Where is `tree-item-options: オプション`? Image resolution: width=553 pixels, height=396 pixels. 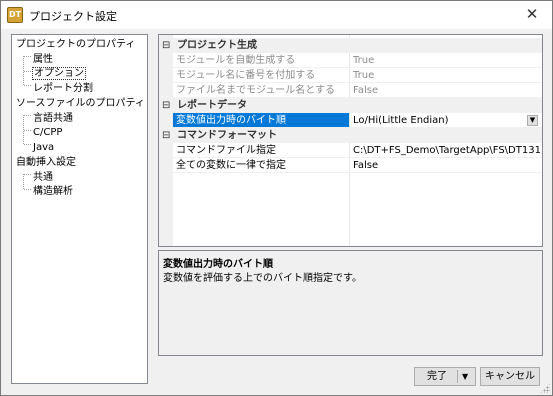
tree-item-options: オプション is located at coordinates (59, 74).